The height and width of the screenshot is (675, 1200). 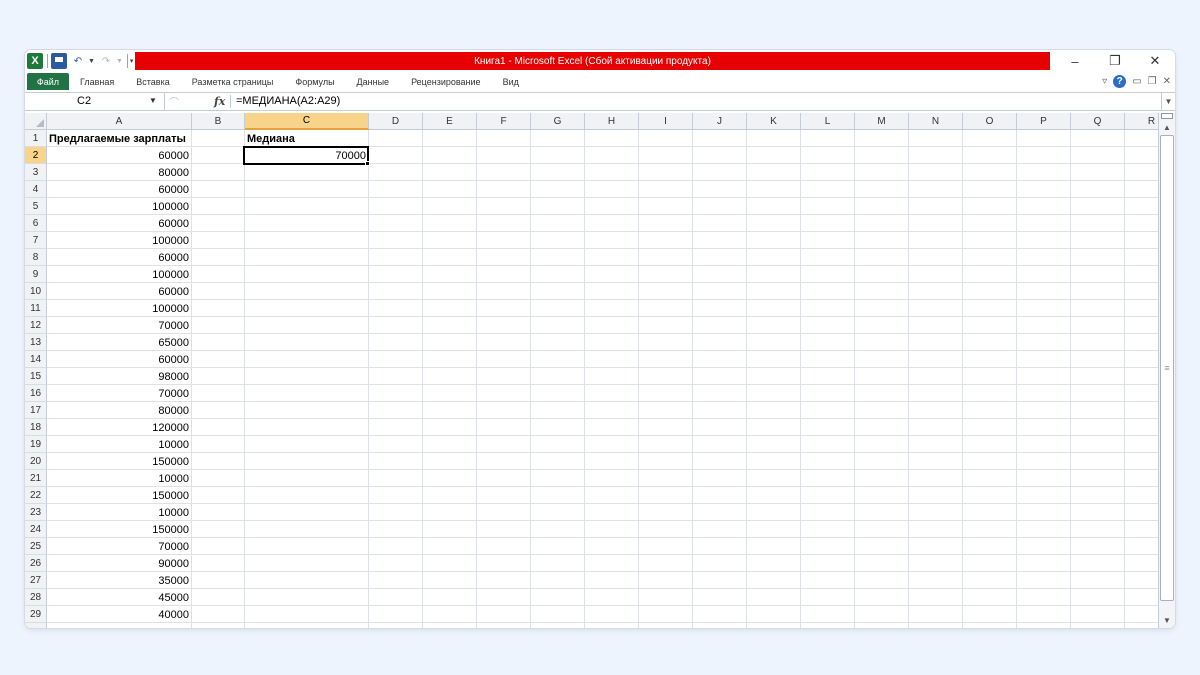 What do you see at coordinates (119, 410) in the screenshot?
I see `cell-a17: 80000` at bounding box center [119, 410].